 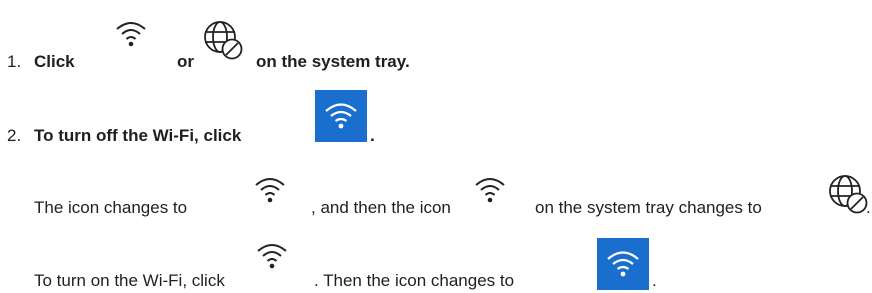 I want to click on paragraph-1-part-3: on the system tray changes to, so click(x=648, y=207).